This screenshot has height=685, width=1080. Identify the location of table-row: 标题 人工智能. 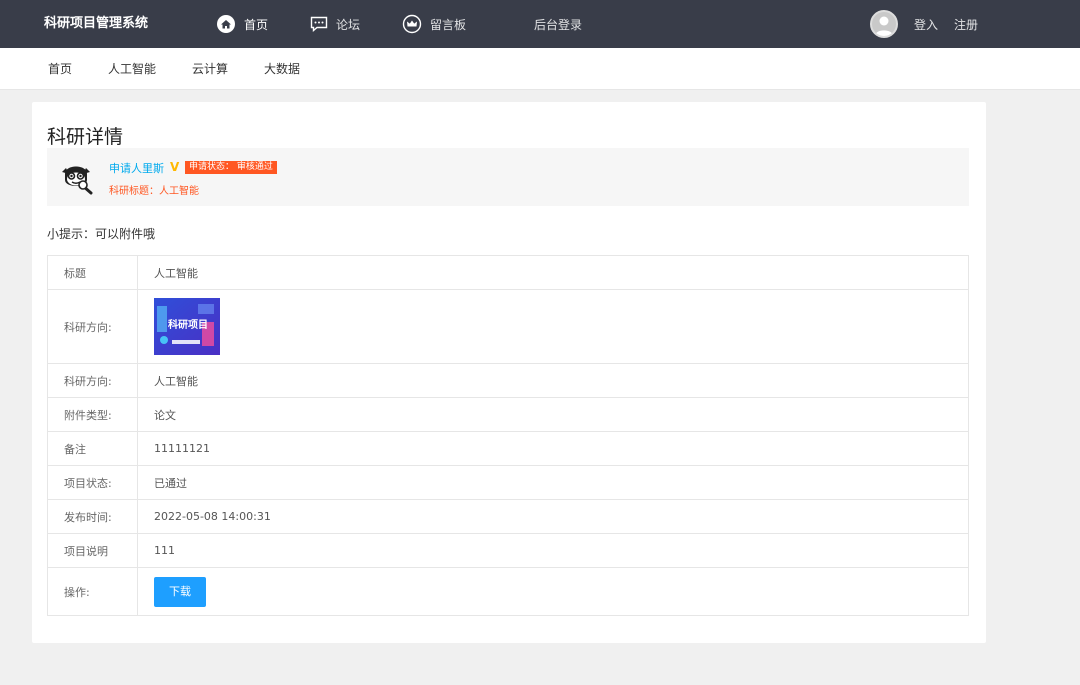
(508, 272).